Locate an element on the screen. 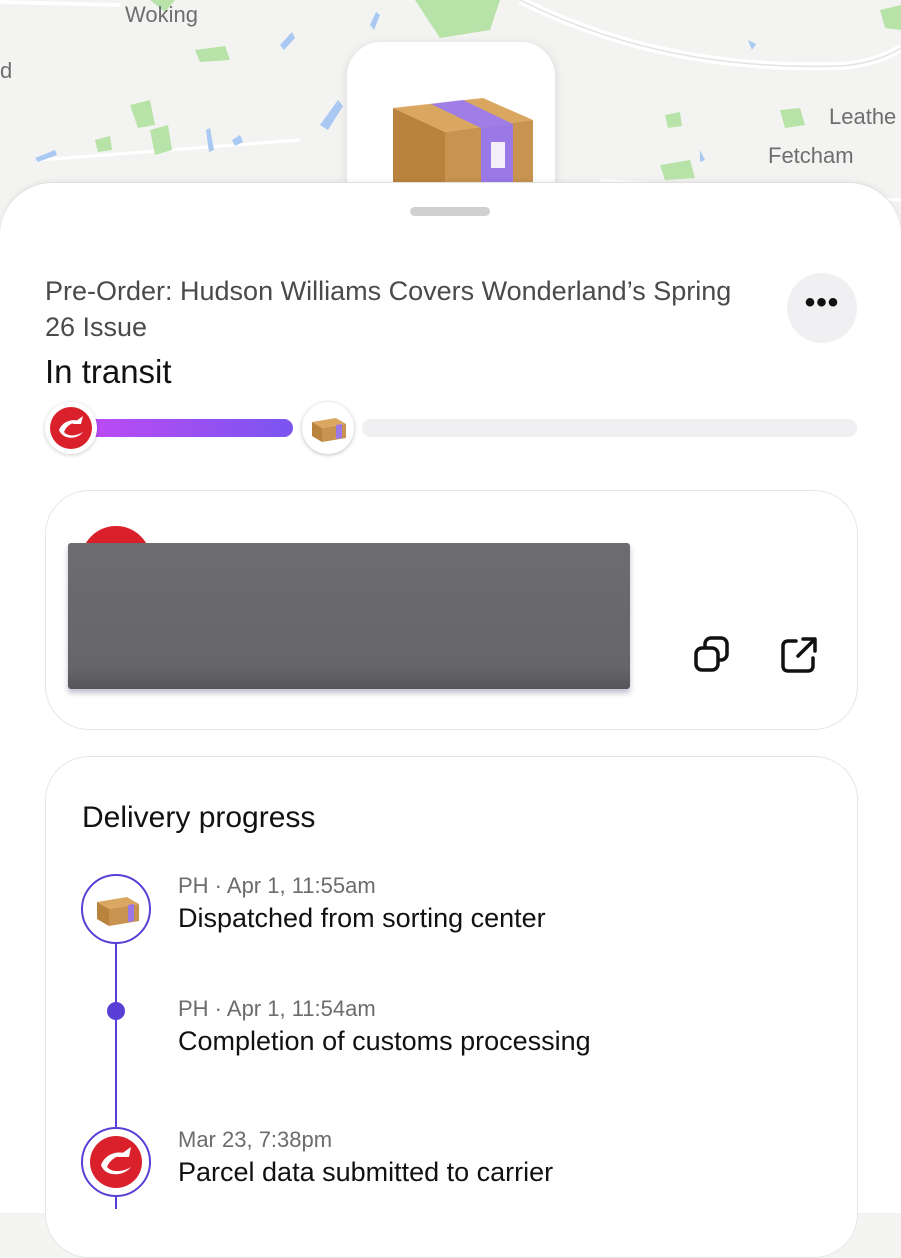 The image size is (901, 1258). external-link-icon is located at coordinates (799, 655).